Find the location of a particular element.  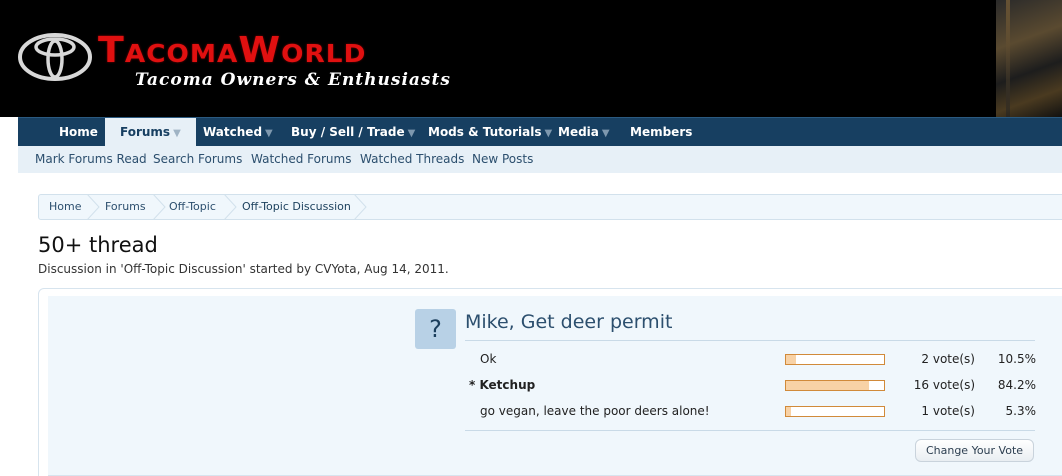

subnav-search-forums: Search Forums is located at coordinates (197, 159).